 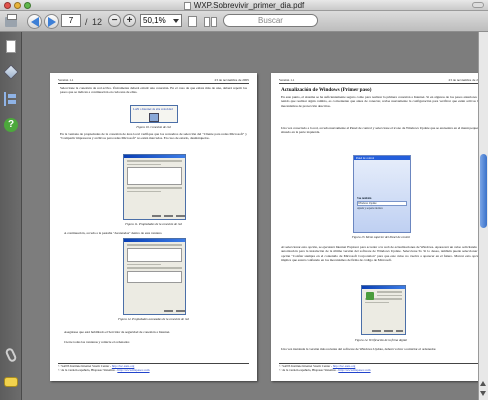 I want to click on dialog-list, so click(x=154, y=176).